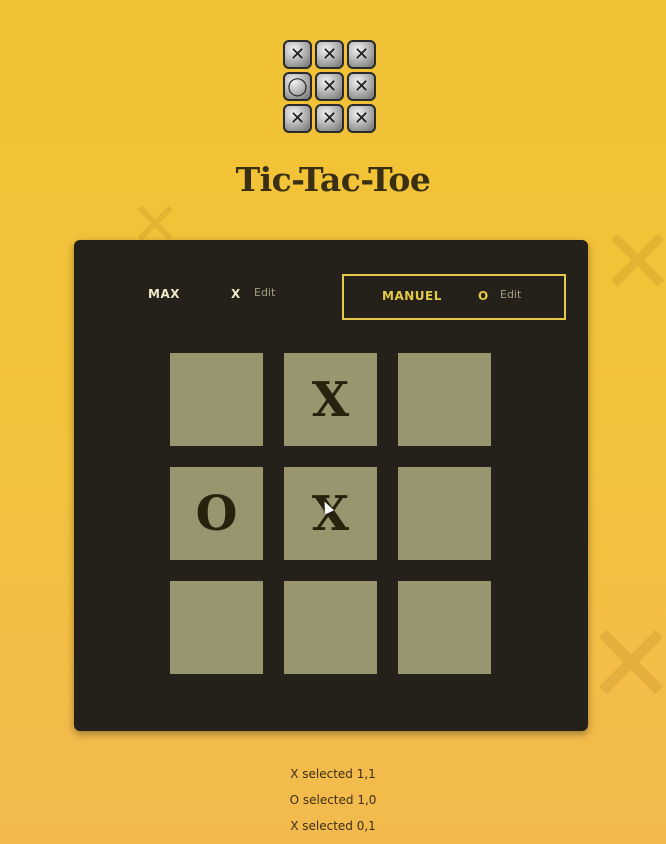 The image size is (666, 844). What do you see at coordinates (216, 513) in the screenshot?
I see `board-cell-1-0: O` at bounding box center [216, 513].